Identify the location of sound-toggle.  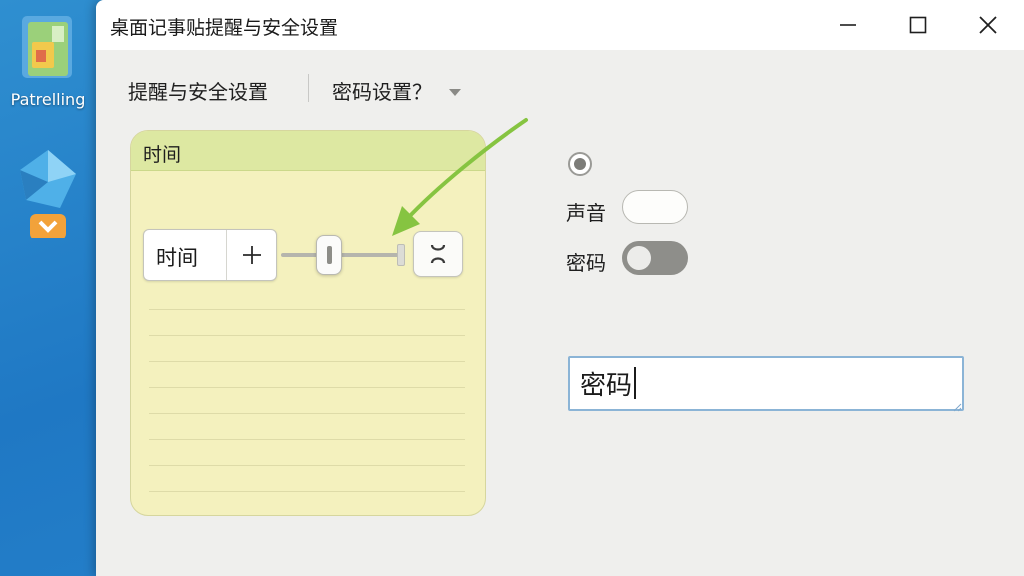
(655, 207).